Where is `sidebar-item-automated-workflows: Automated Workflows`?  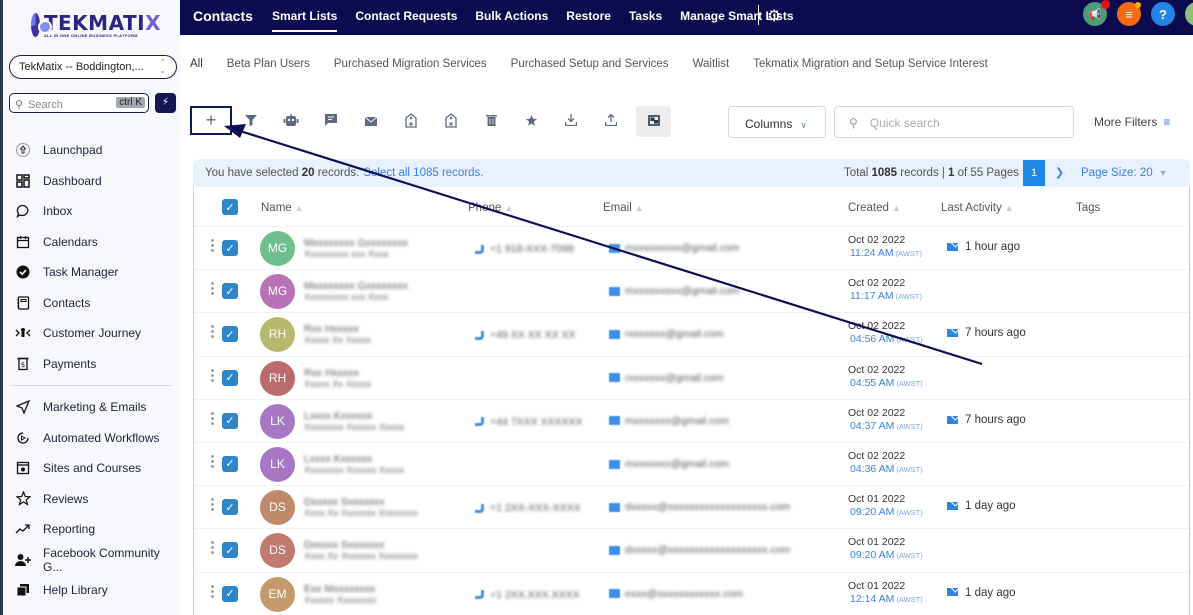 sidebar-item-automated-workflows: Automated Workflows is located at coordinates (91, 438).